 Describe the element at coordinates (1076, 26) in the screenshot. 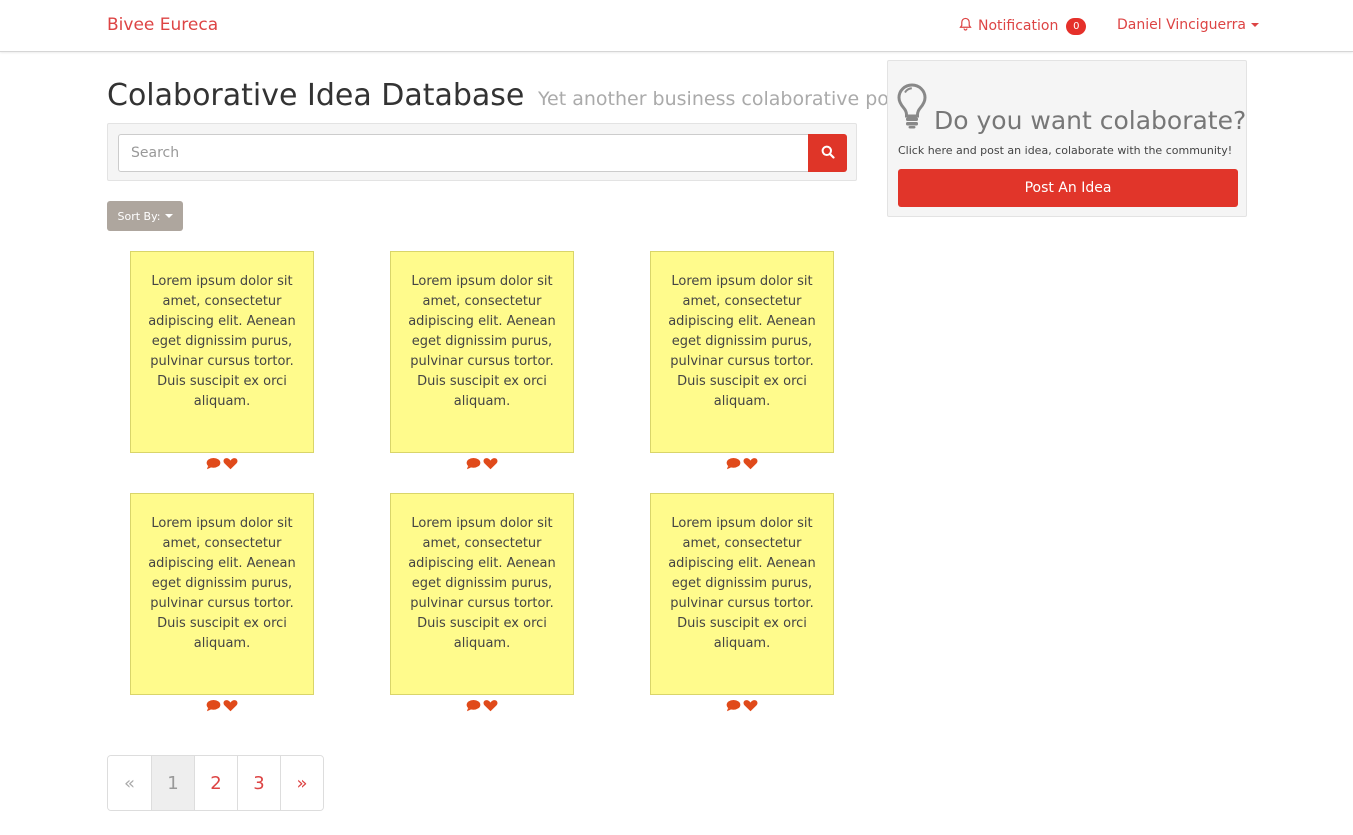

I see `notification-badge: 0` at that location.